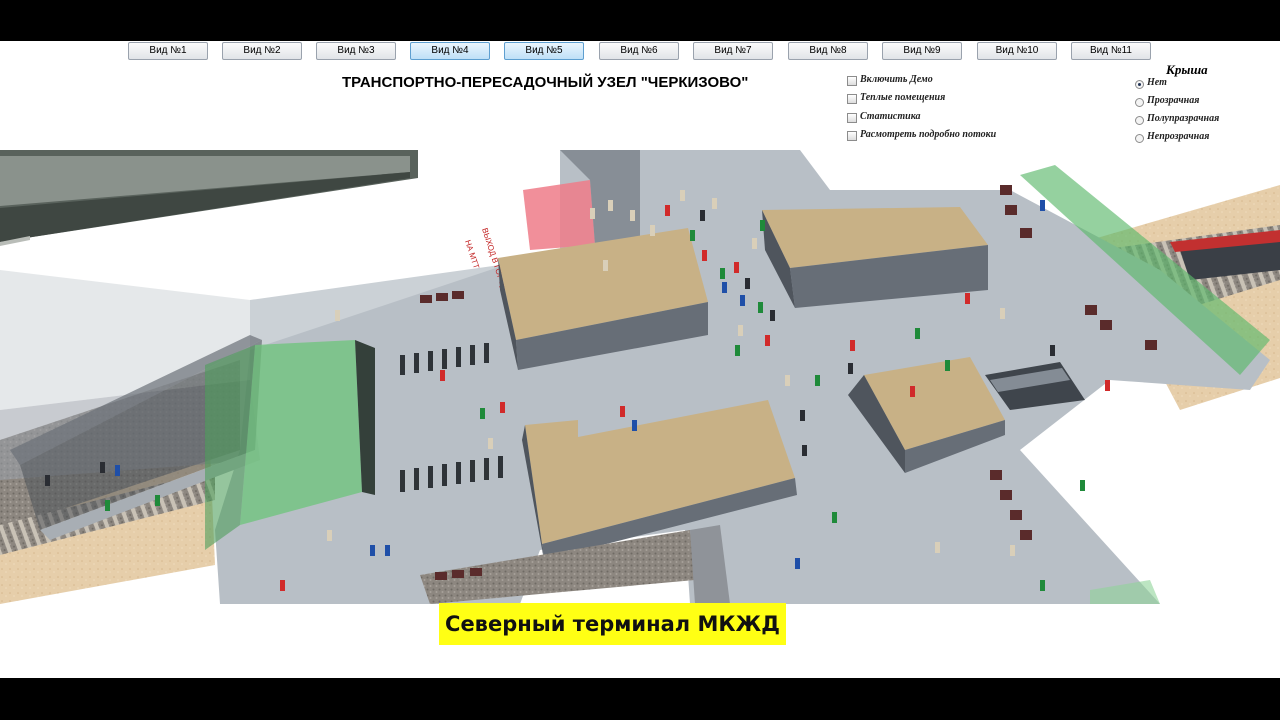  Describe the element at coordinates (450, 51) in the screenshot. I see `view-4-button: Вид №4` at that location.